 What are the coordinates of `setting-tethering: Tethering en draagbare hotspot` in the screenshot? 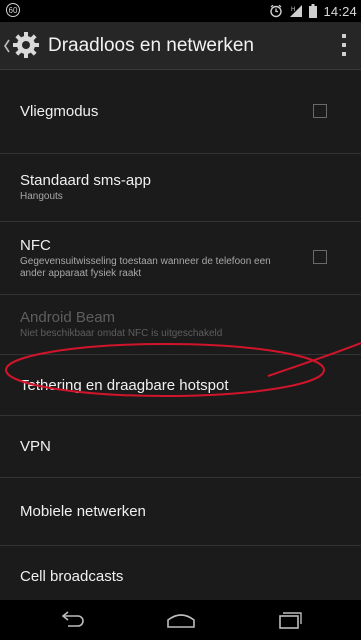 It's located at (180, 385).